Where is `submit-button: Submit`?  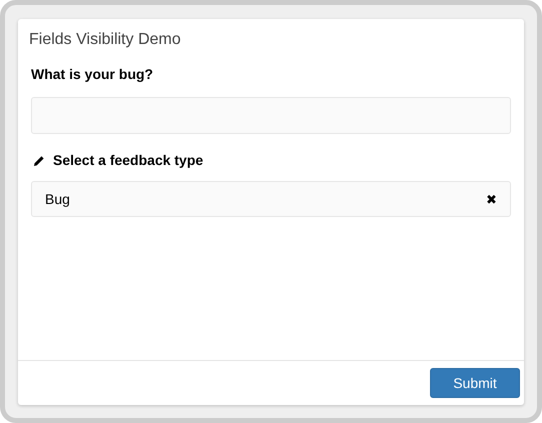 submit-button: Submit is located at coordinates (475, 383).